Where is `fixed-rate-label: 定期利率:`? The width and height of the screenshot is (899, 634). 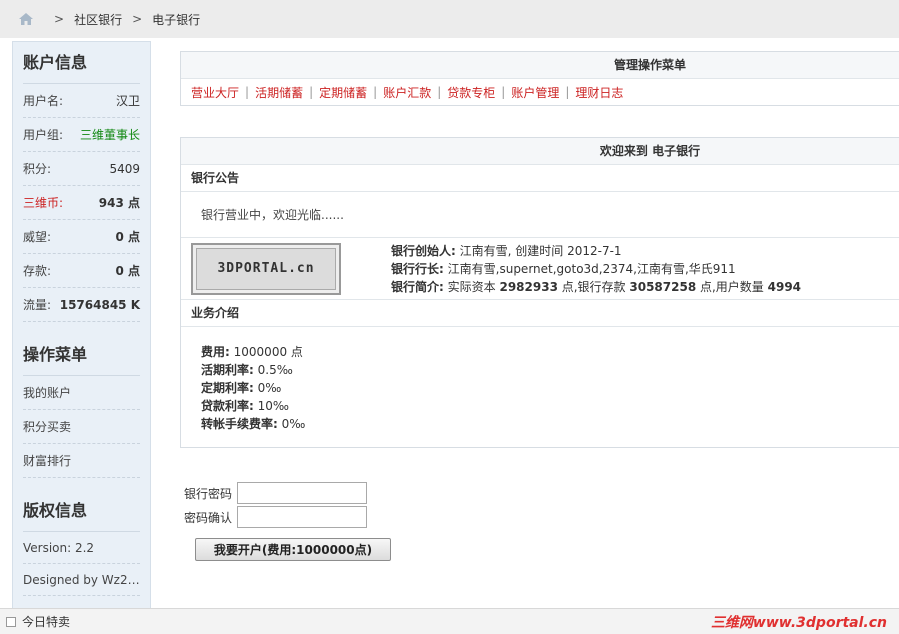
fixed-rate-label: 定期利率: is located at coordinates (227, 388).